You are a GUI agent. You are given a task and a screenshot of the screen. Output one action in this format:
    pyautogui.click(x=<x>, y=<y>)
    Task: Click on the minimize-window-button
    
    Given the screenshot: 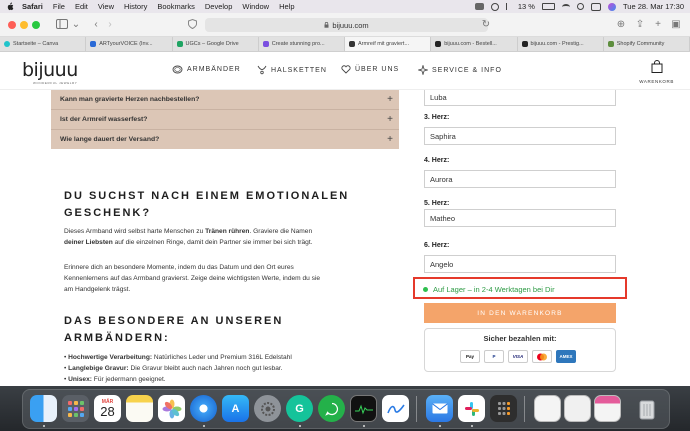 What is the action you would take?
    pyautogui.click(x=24, y=25)
    